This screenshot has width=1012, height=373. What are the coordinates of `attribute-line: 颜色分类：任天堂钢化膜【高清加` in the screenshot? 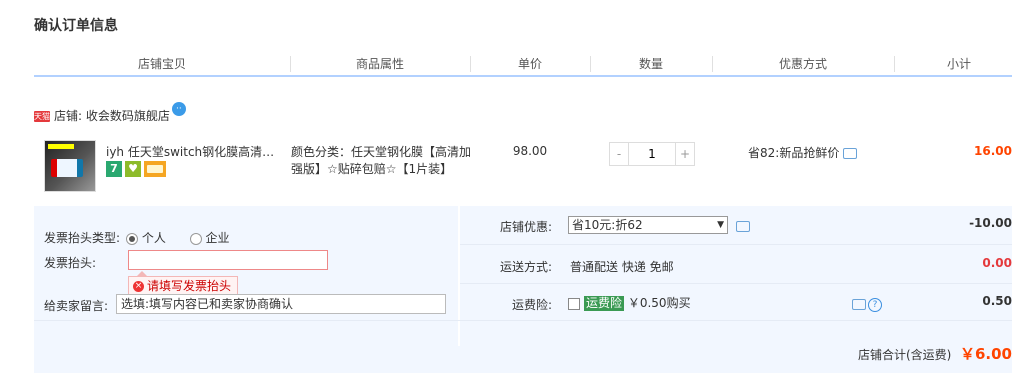 It's located at (381, 152).